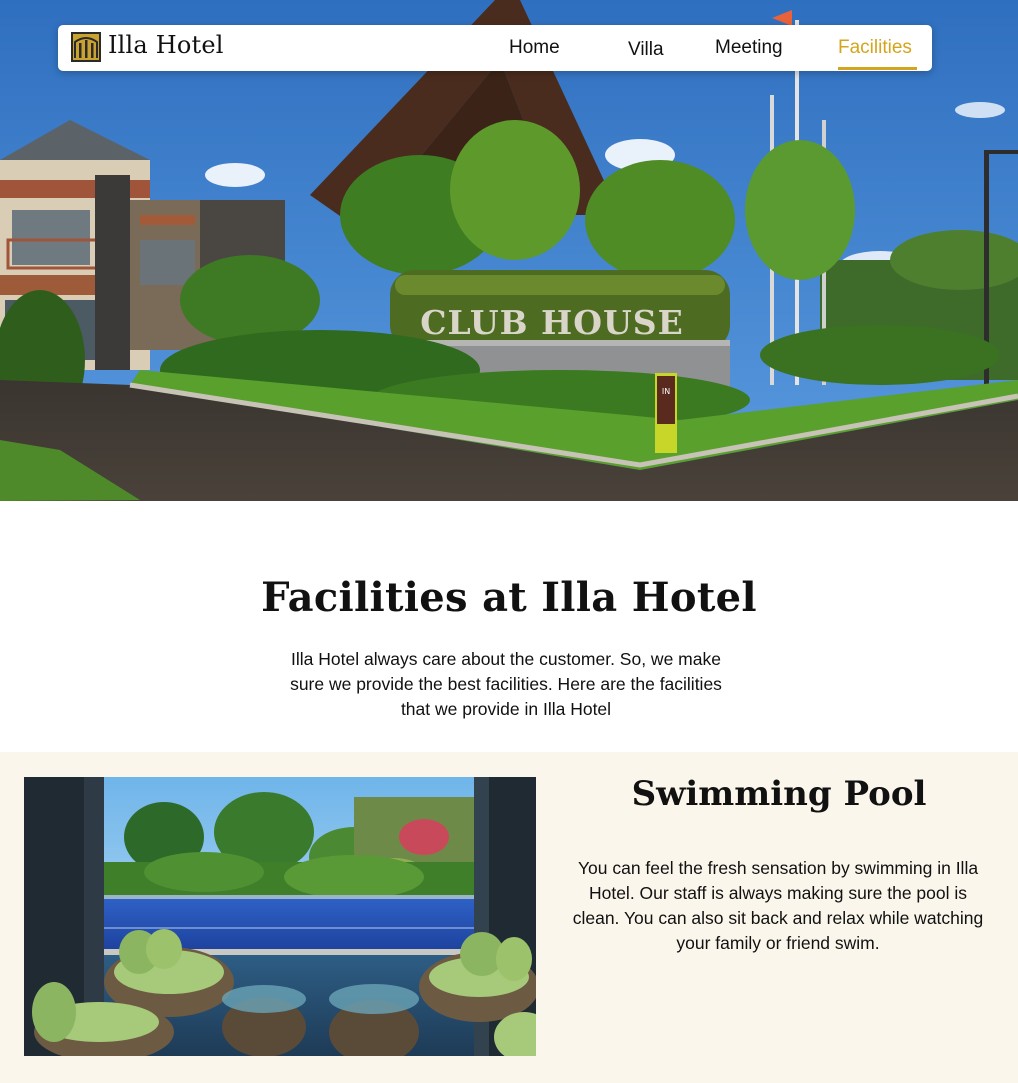 Image resolution: width=1018 pixels, height=1083 pixels. I want to click on nav-active-indicator, so click(877, 68).